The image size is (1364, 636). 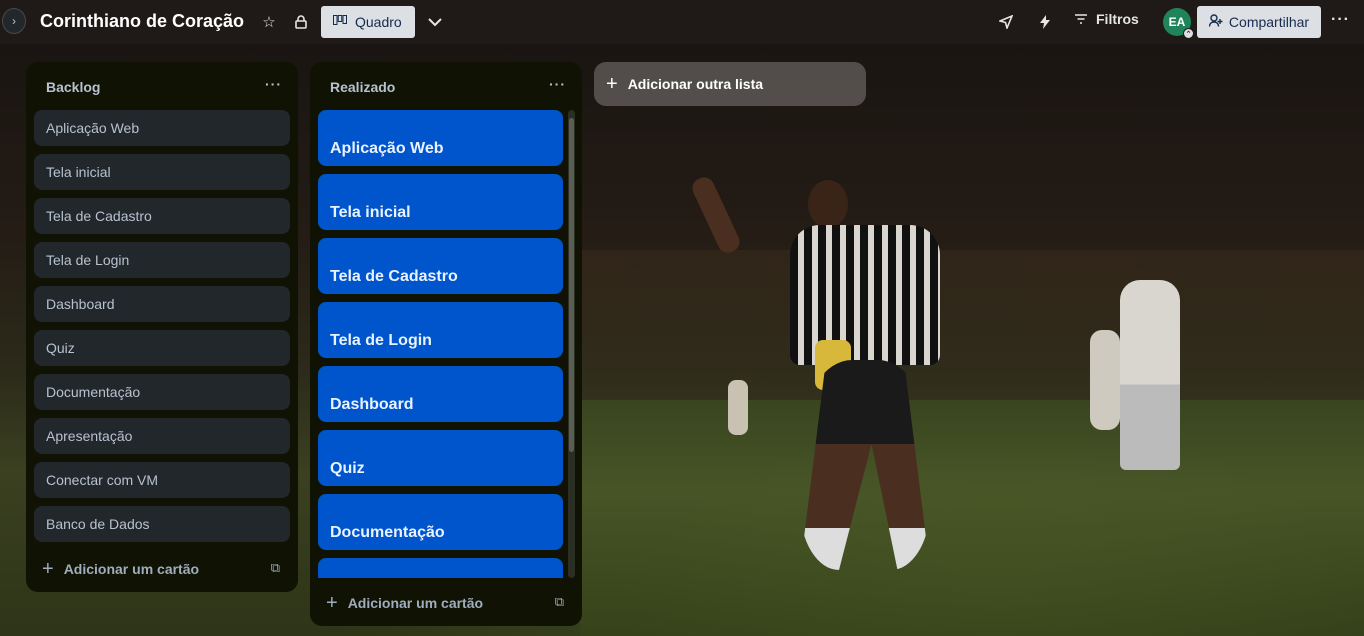 I want to click on chevron-right-icon: ›, so click(x=14, y=21).